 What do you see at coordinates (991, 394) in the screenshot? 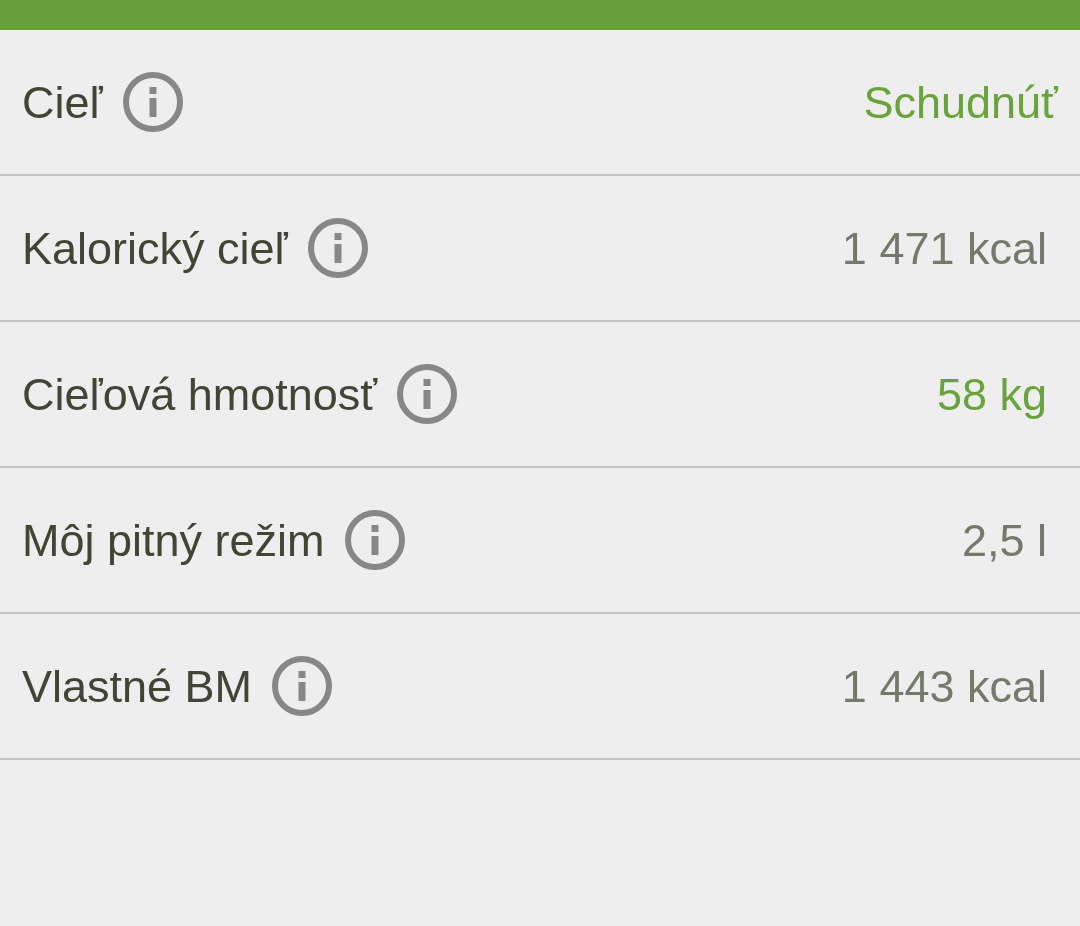
I see `setting-value: 58 kg` at bounding box center [991, 394].